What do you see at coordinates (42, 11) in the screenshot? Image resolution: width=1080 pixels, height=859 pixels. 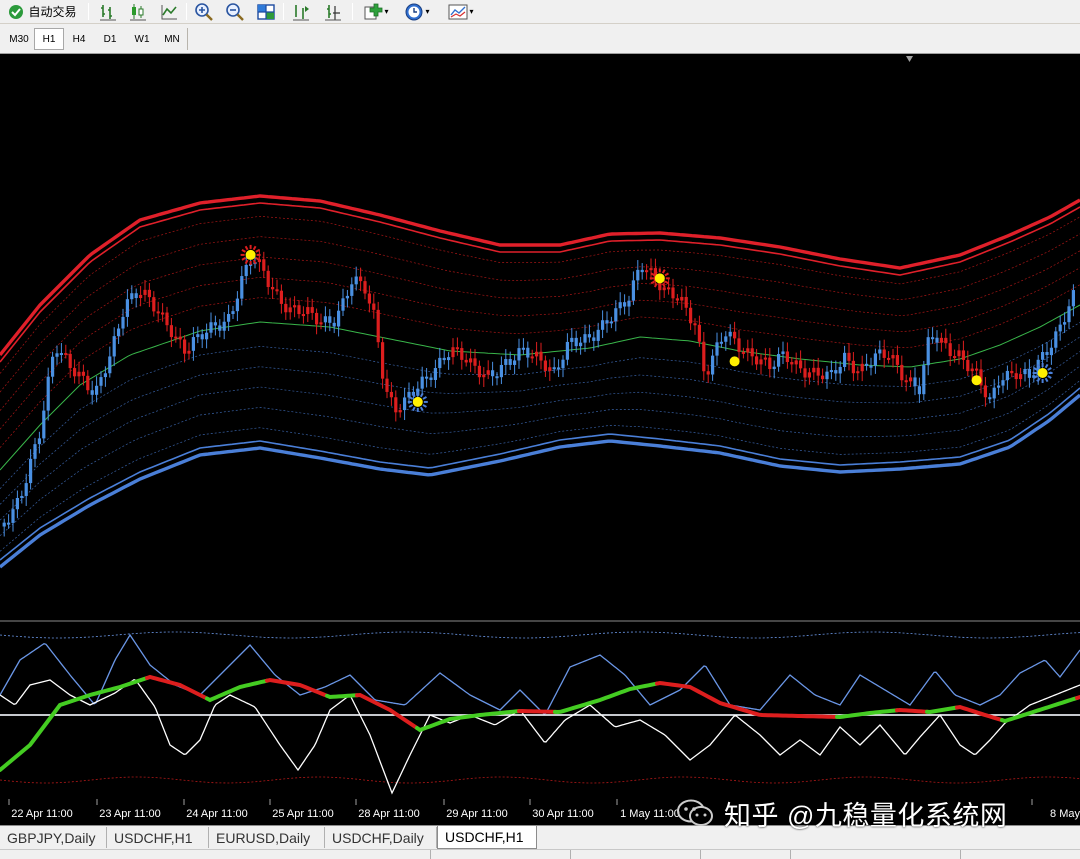 I see `autotrade-button: 自动交易` at bounding box center [42, 11].